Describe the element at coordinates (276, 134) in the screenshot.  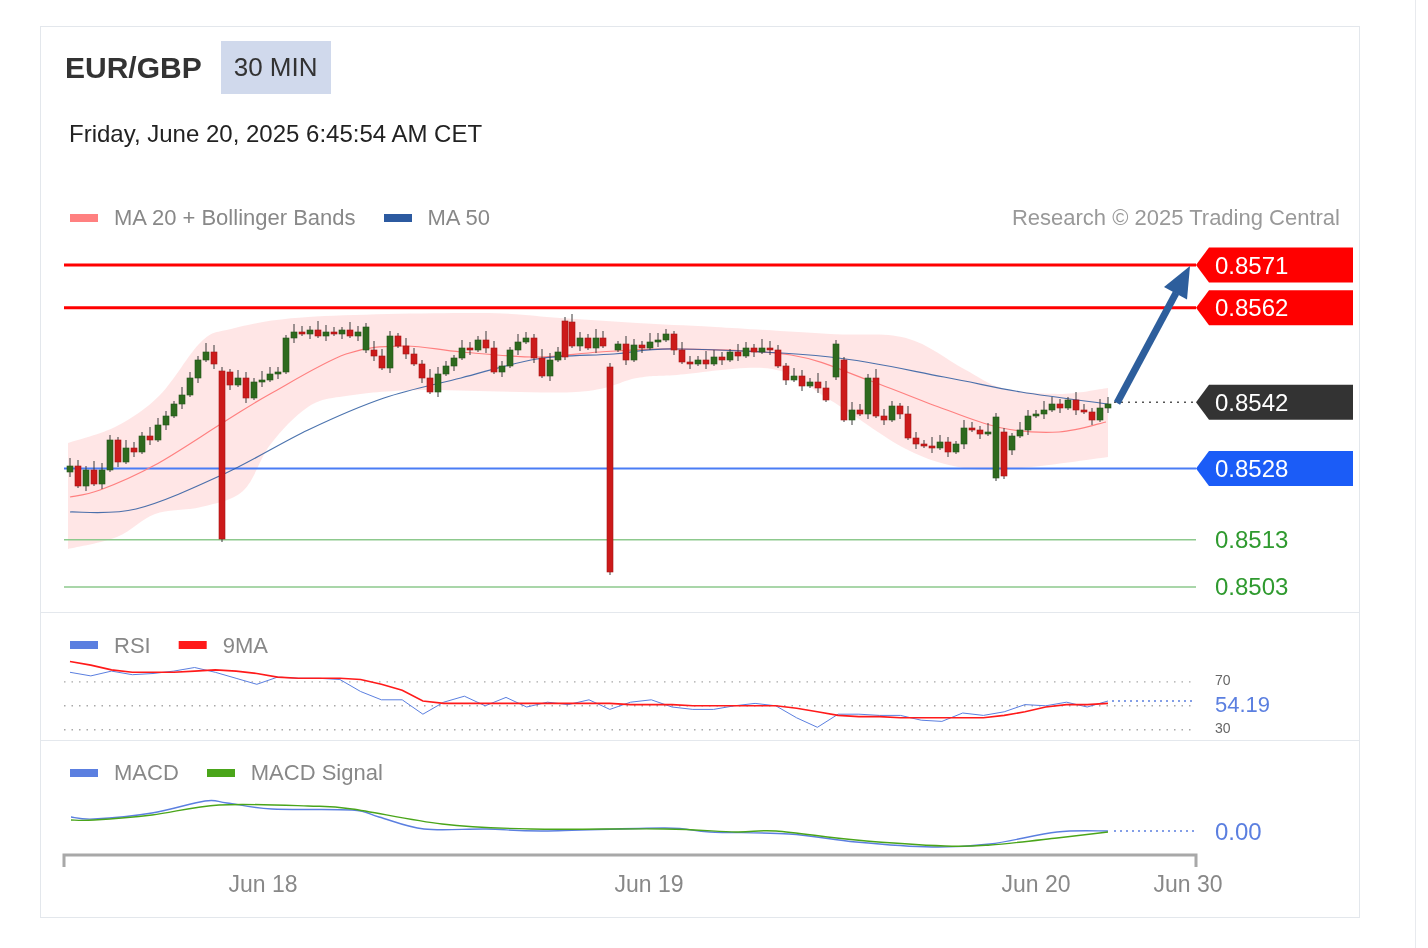
I see `timestamp-text: Friday, June 20, 2025 6:45:54 AM CET` at that location.